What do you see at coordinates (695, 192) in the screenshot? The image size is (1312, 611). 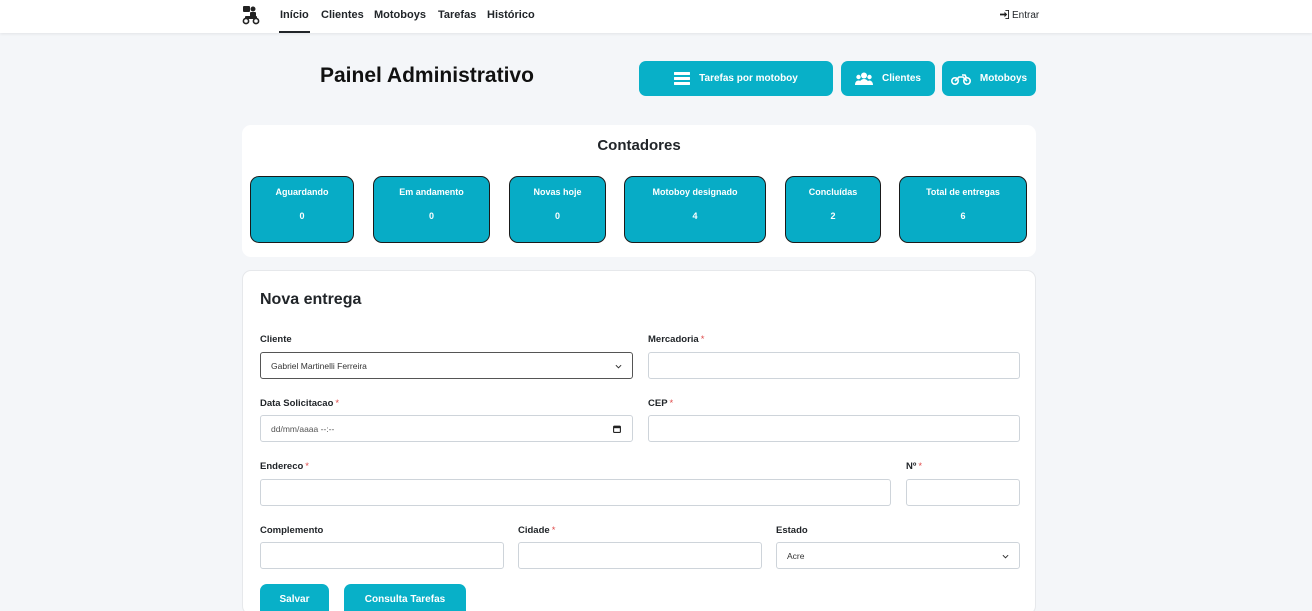 I see `counter-label: Motoboy designado` at bounding box center [695, 192].